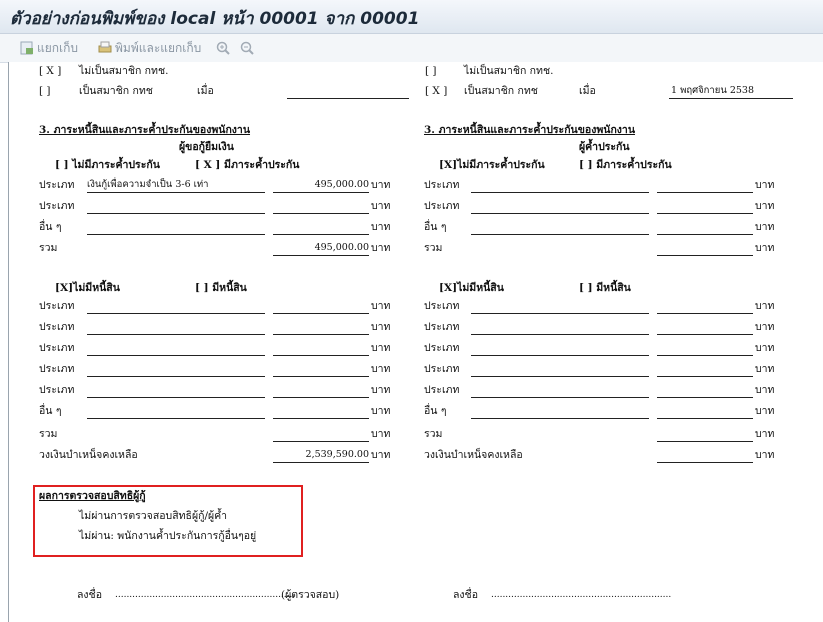  I want to click on left-member-box-1: [ X ], so click(50, 71).